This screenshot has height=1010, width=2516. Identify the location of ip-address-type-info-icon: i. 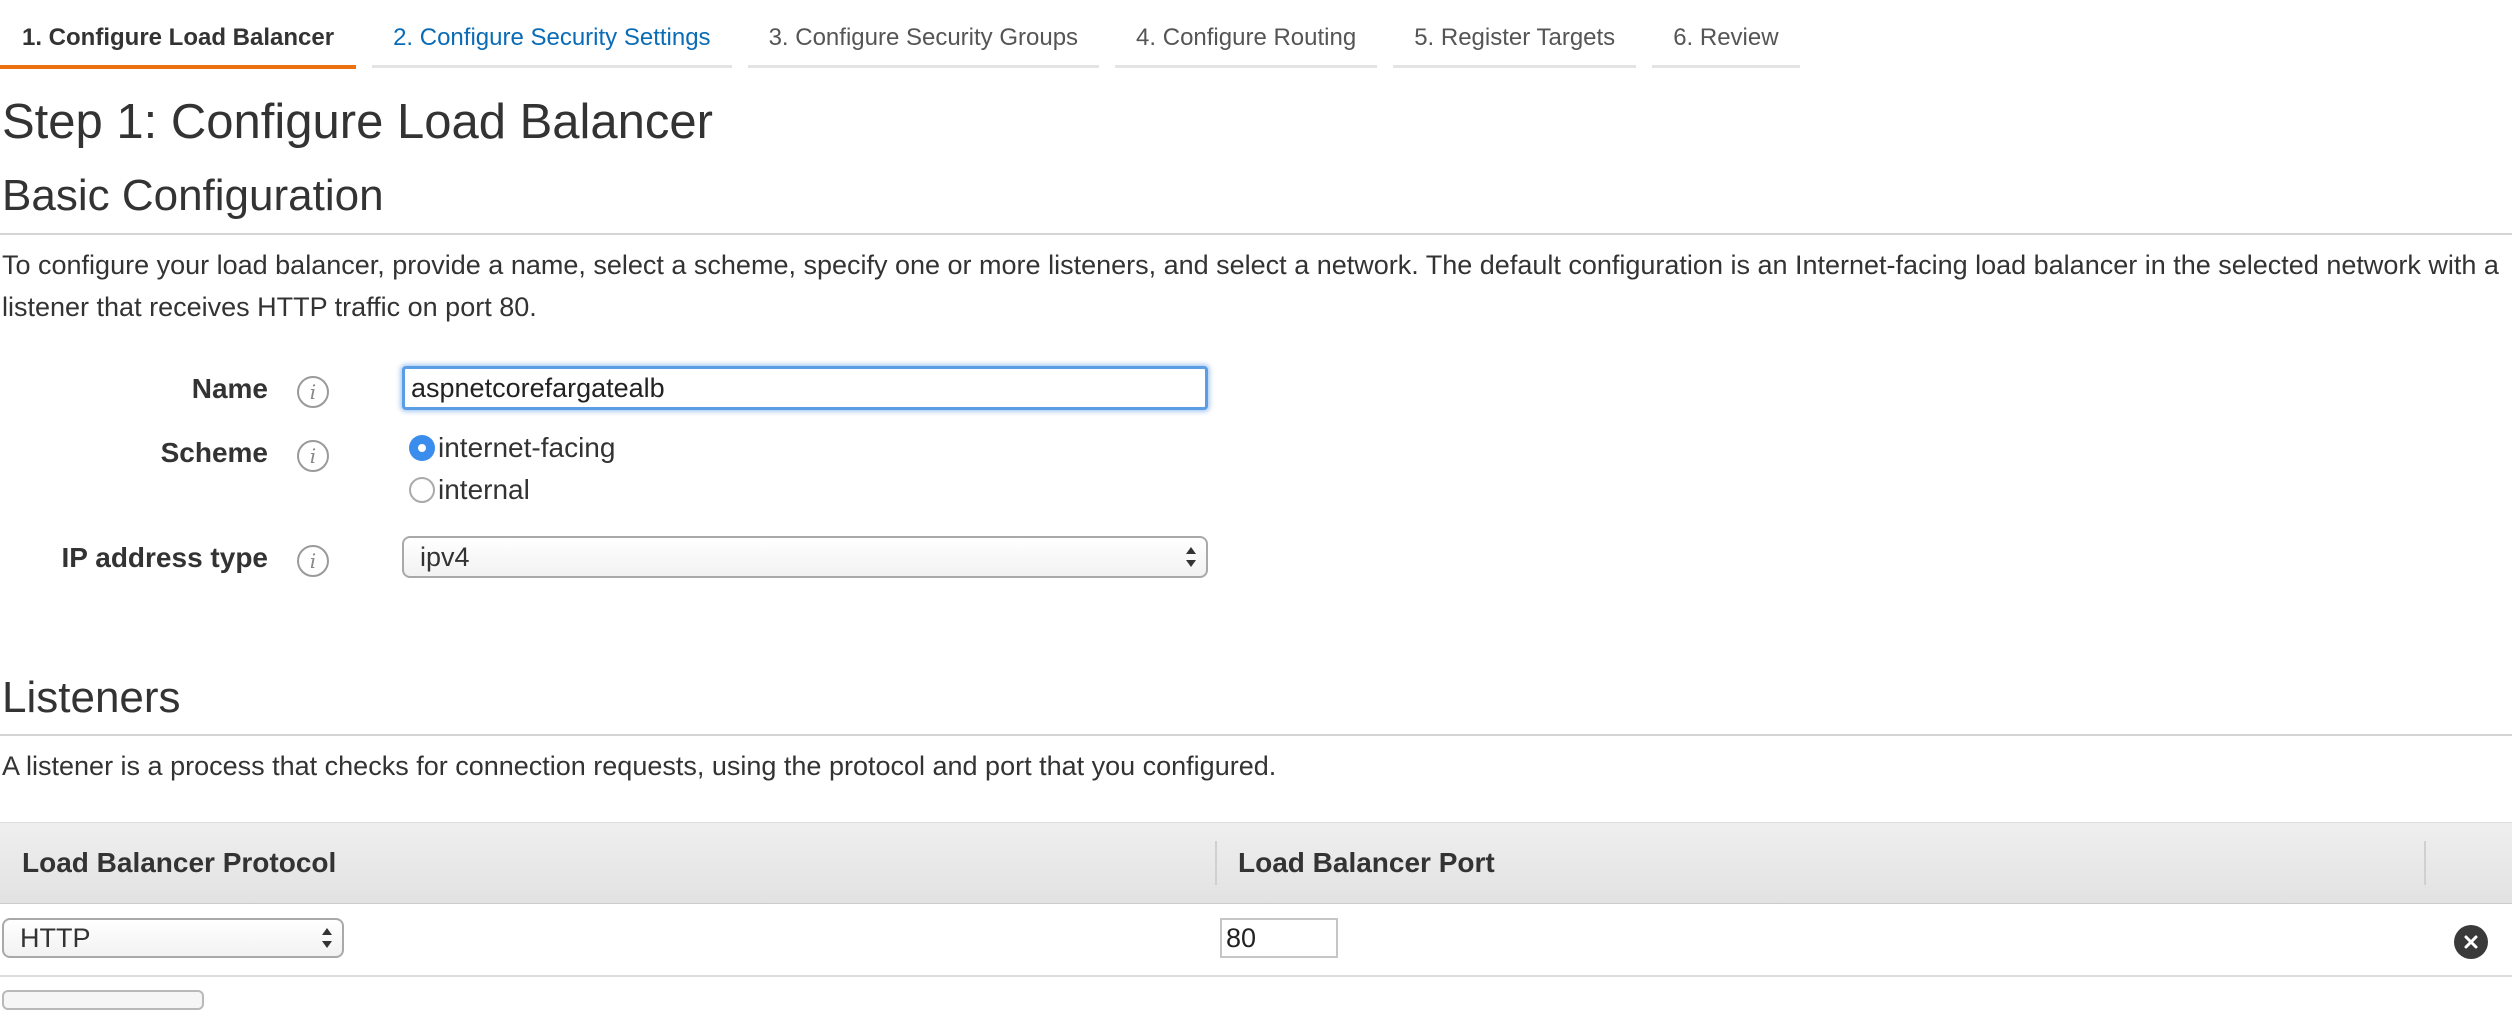
(313, 561).